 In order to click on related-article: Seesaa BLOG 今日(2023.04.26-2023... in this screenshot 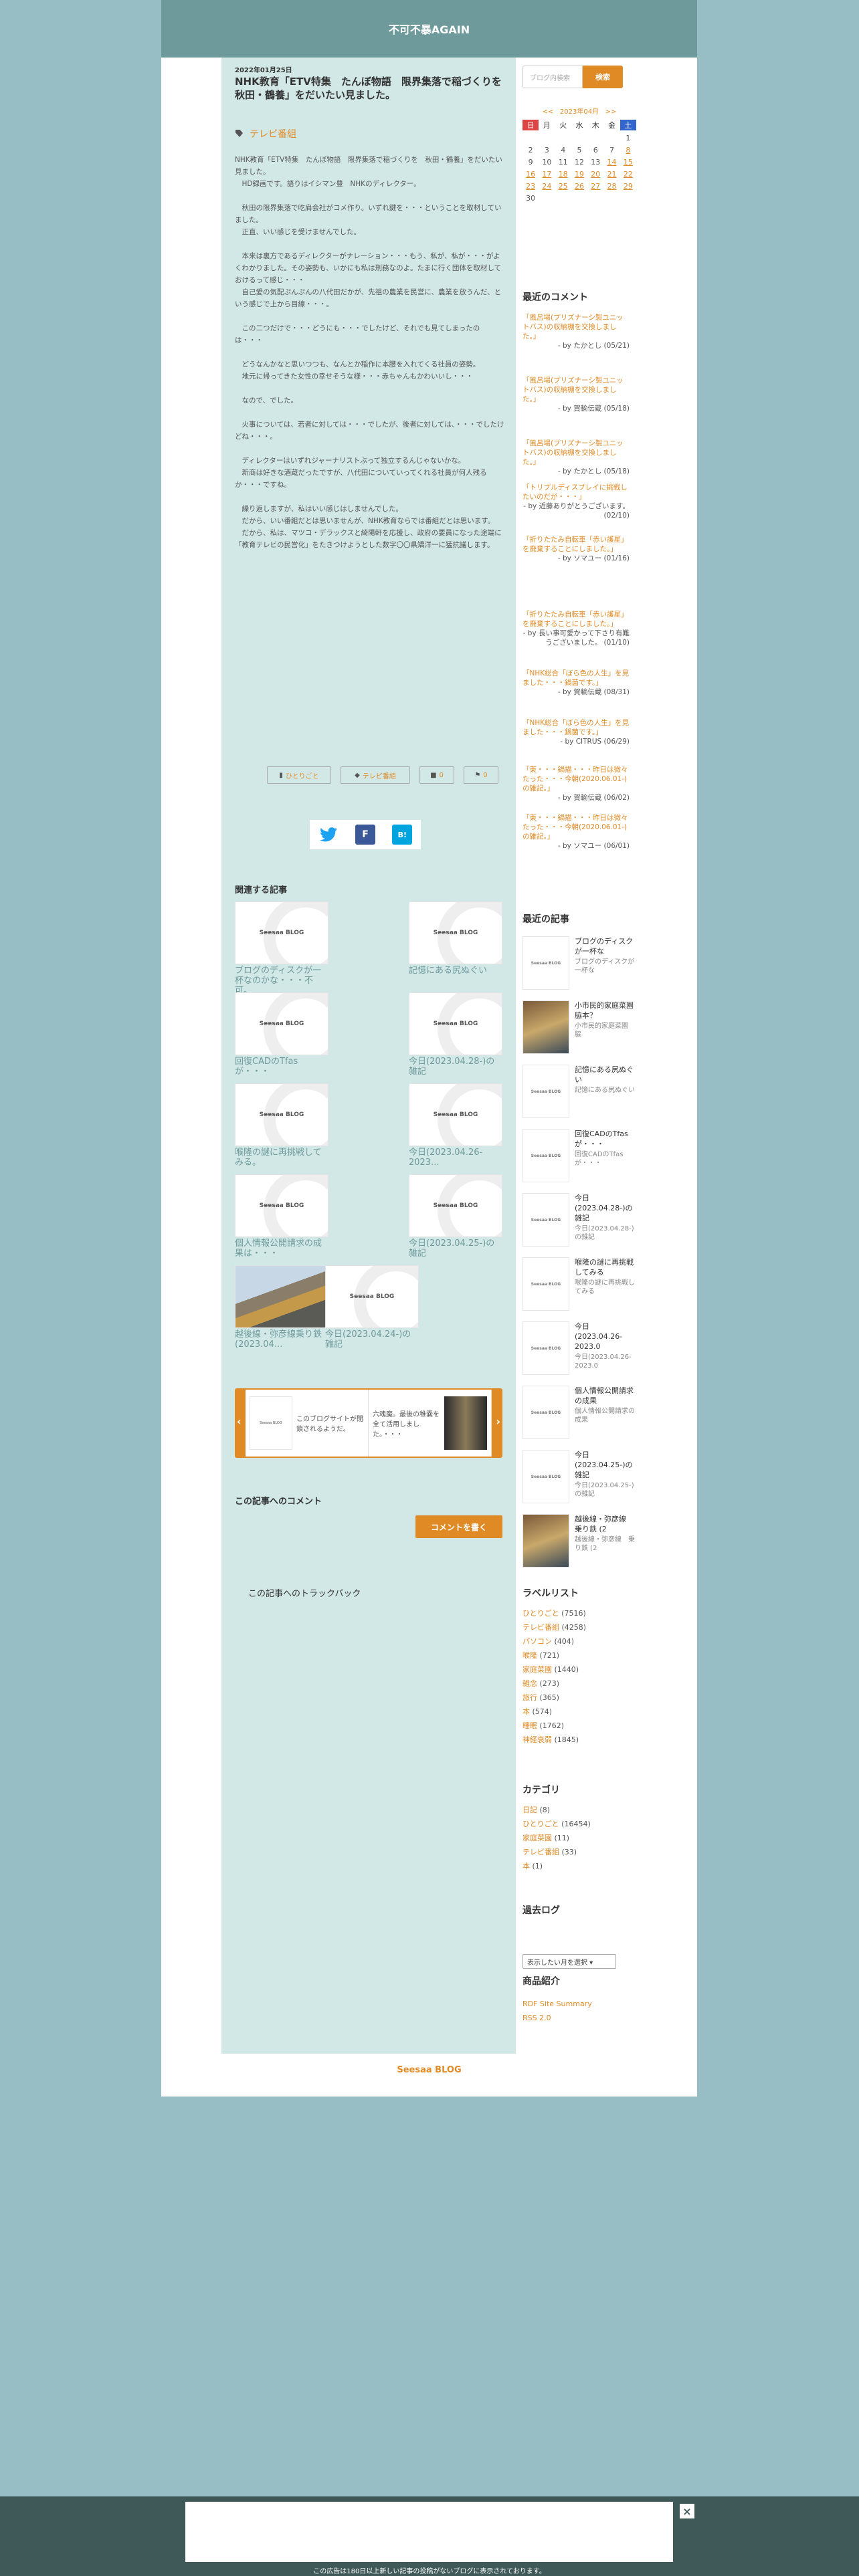, I will do `click(455, 1125)`.